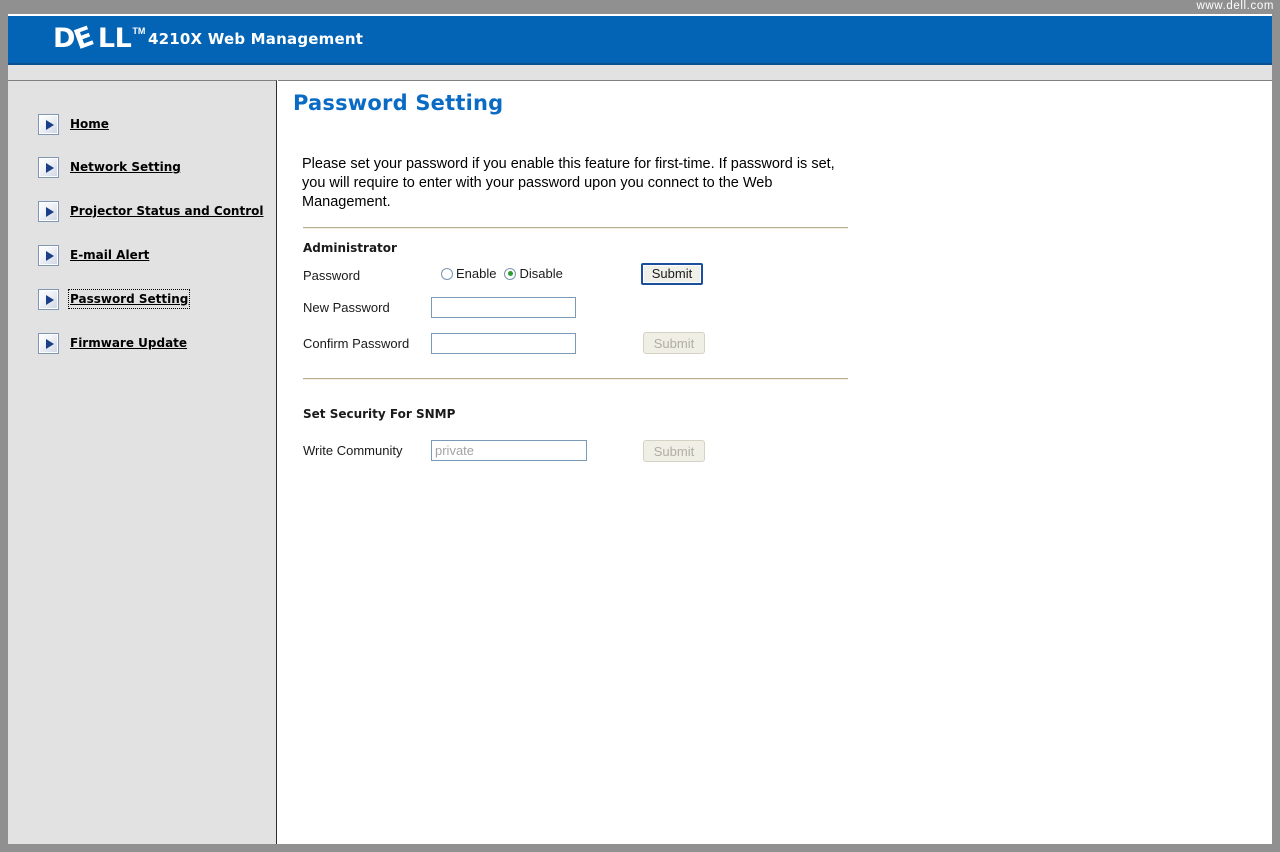 This screenshot has height=852, width=1280. I want to click on write-community-input, so click(509, 450).